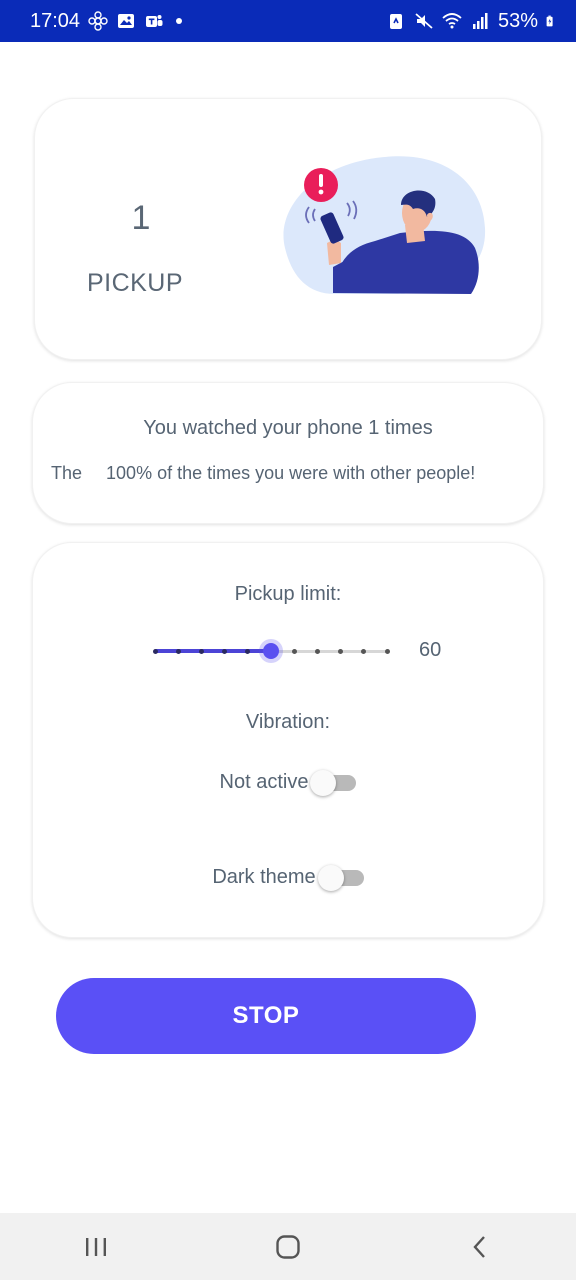 This screenshot has height=1280, width=576. Describe the element at coordinates (549, 21) in the screenshot. I see `battery-icon` at that location.